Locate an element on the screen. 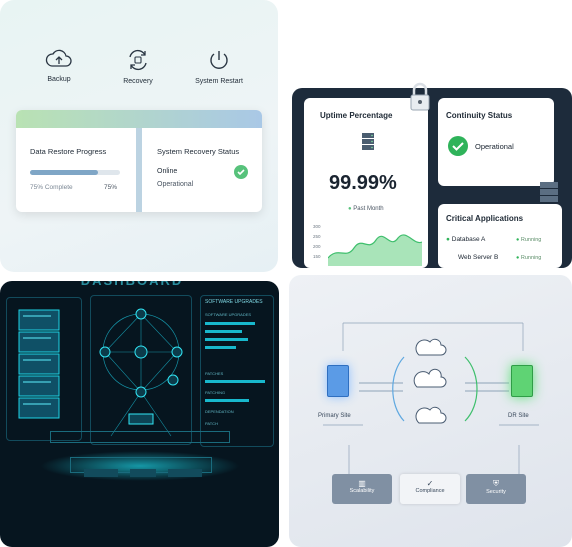  server-icon is located at coordinates (368, 141).